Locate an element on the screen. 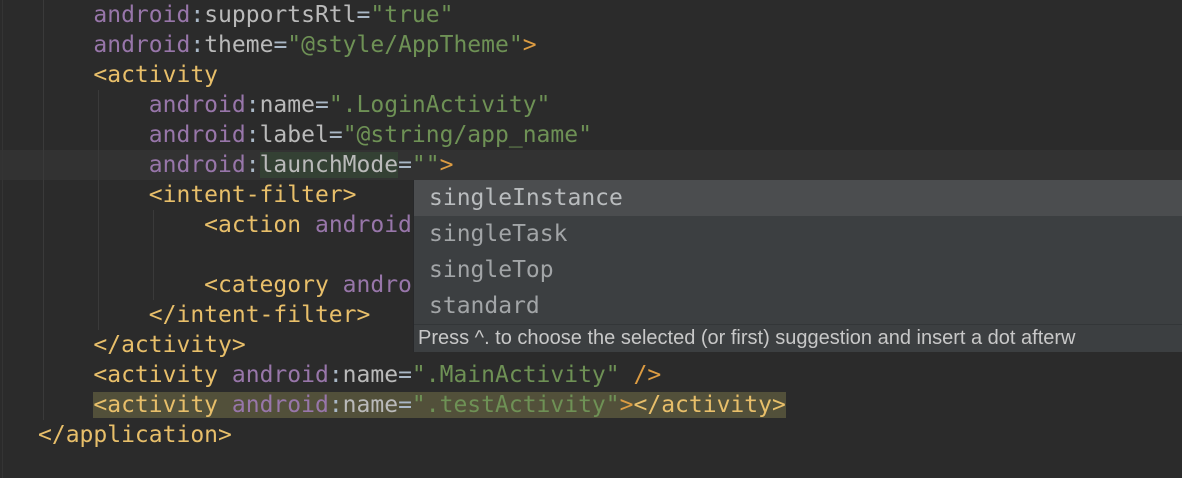 Image resolution: width=1182 pixels, height=478 pixels. completion-item: singleTask is located at coordinates (798, 234).